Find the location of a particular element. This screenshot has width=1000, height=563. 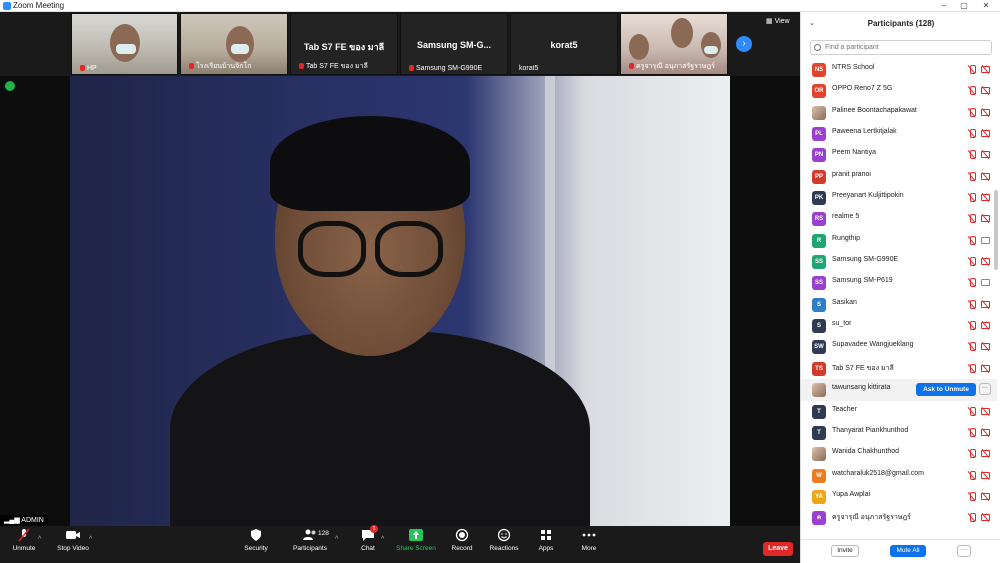

chat-button: 1 Chat is located at coordinates (368, 538).